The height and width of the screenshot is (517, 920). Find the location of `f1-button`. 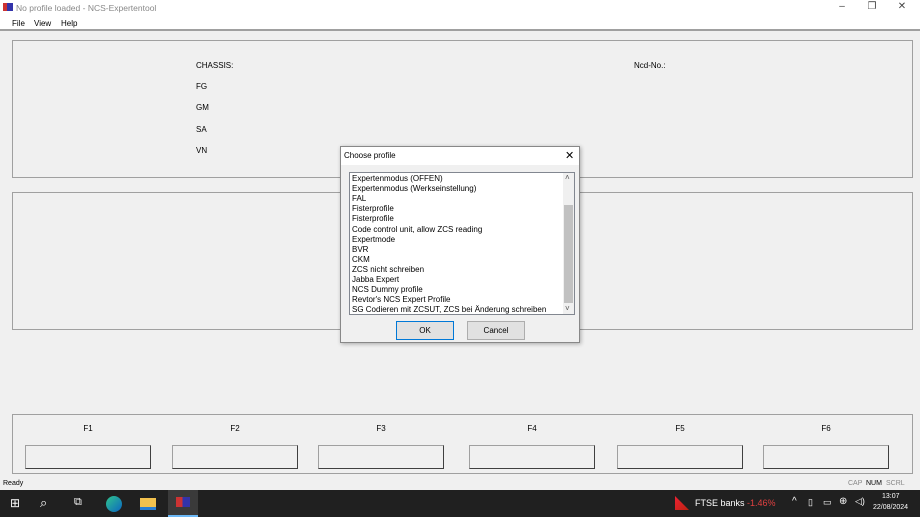

f1-button is located at coordinates (88, 457).